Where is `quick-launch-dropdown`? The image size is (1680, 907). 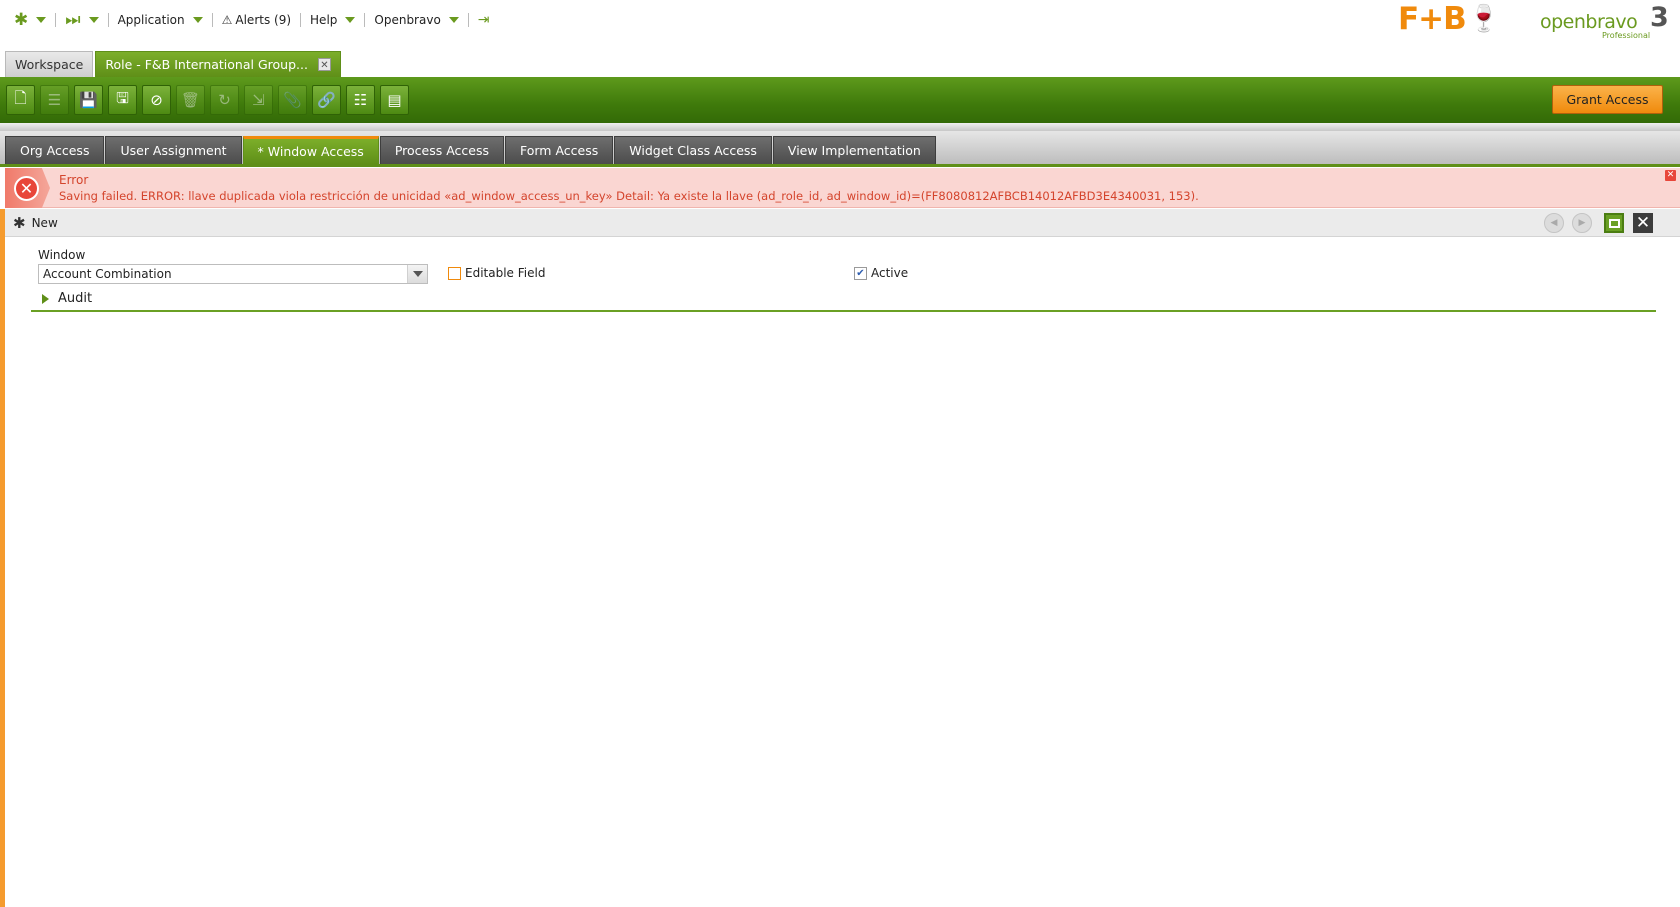
quick-launch-dropdown is located at coordinates (93, 20).